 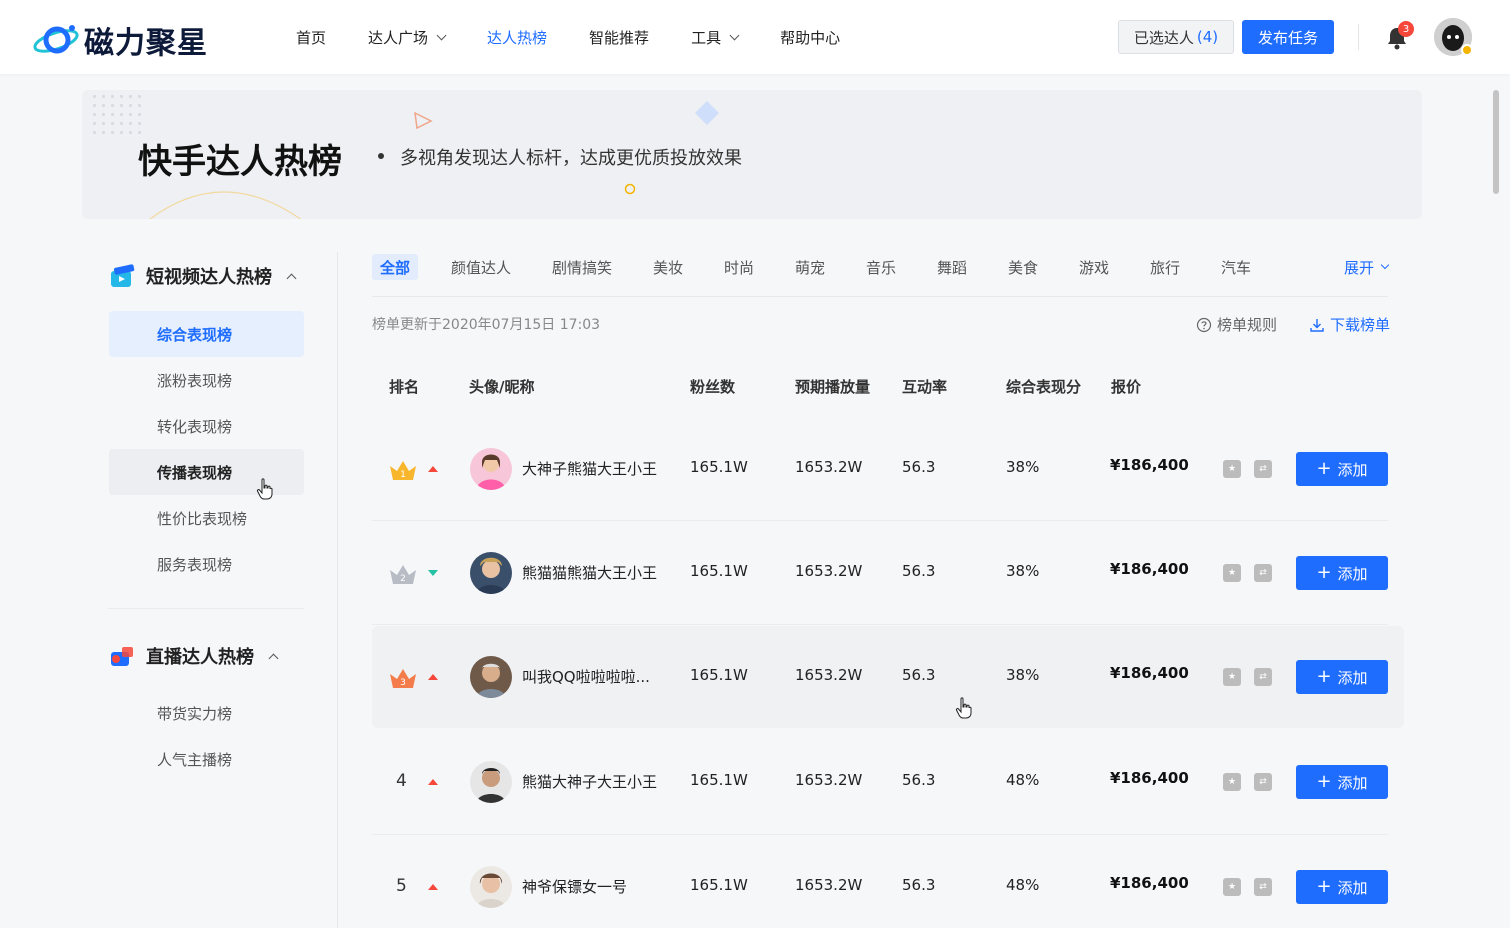 I want to click on nav-label: 达人广场, so click(x=398, y=37).